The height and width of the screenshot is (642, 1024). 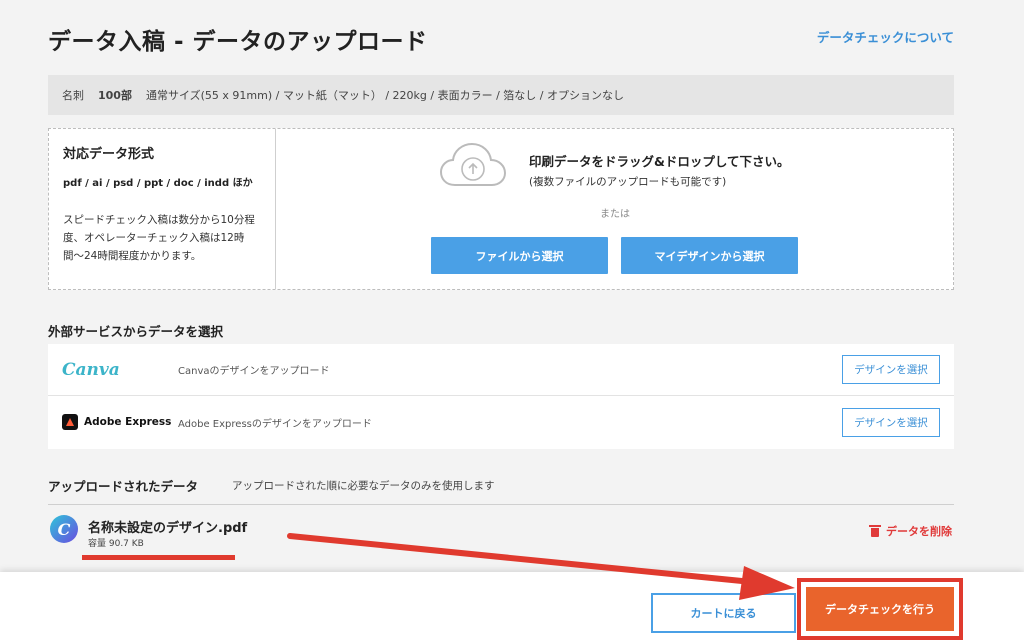 What do you see at coordinates (363, 486) in the screenshot?
I see `uploaded-data-note: アップロードされた順に必要なデータのみを使用します` at bounding box center [363, 486].